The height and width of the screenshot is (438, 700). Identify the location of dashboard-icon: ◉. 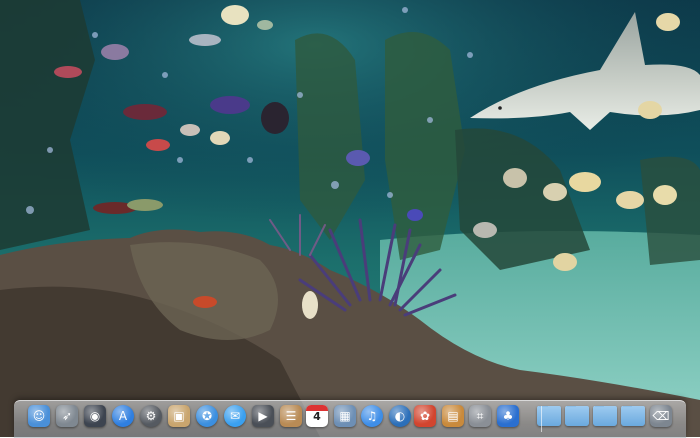
(95, 416).